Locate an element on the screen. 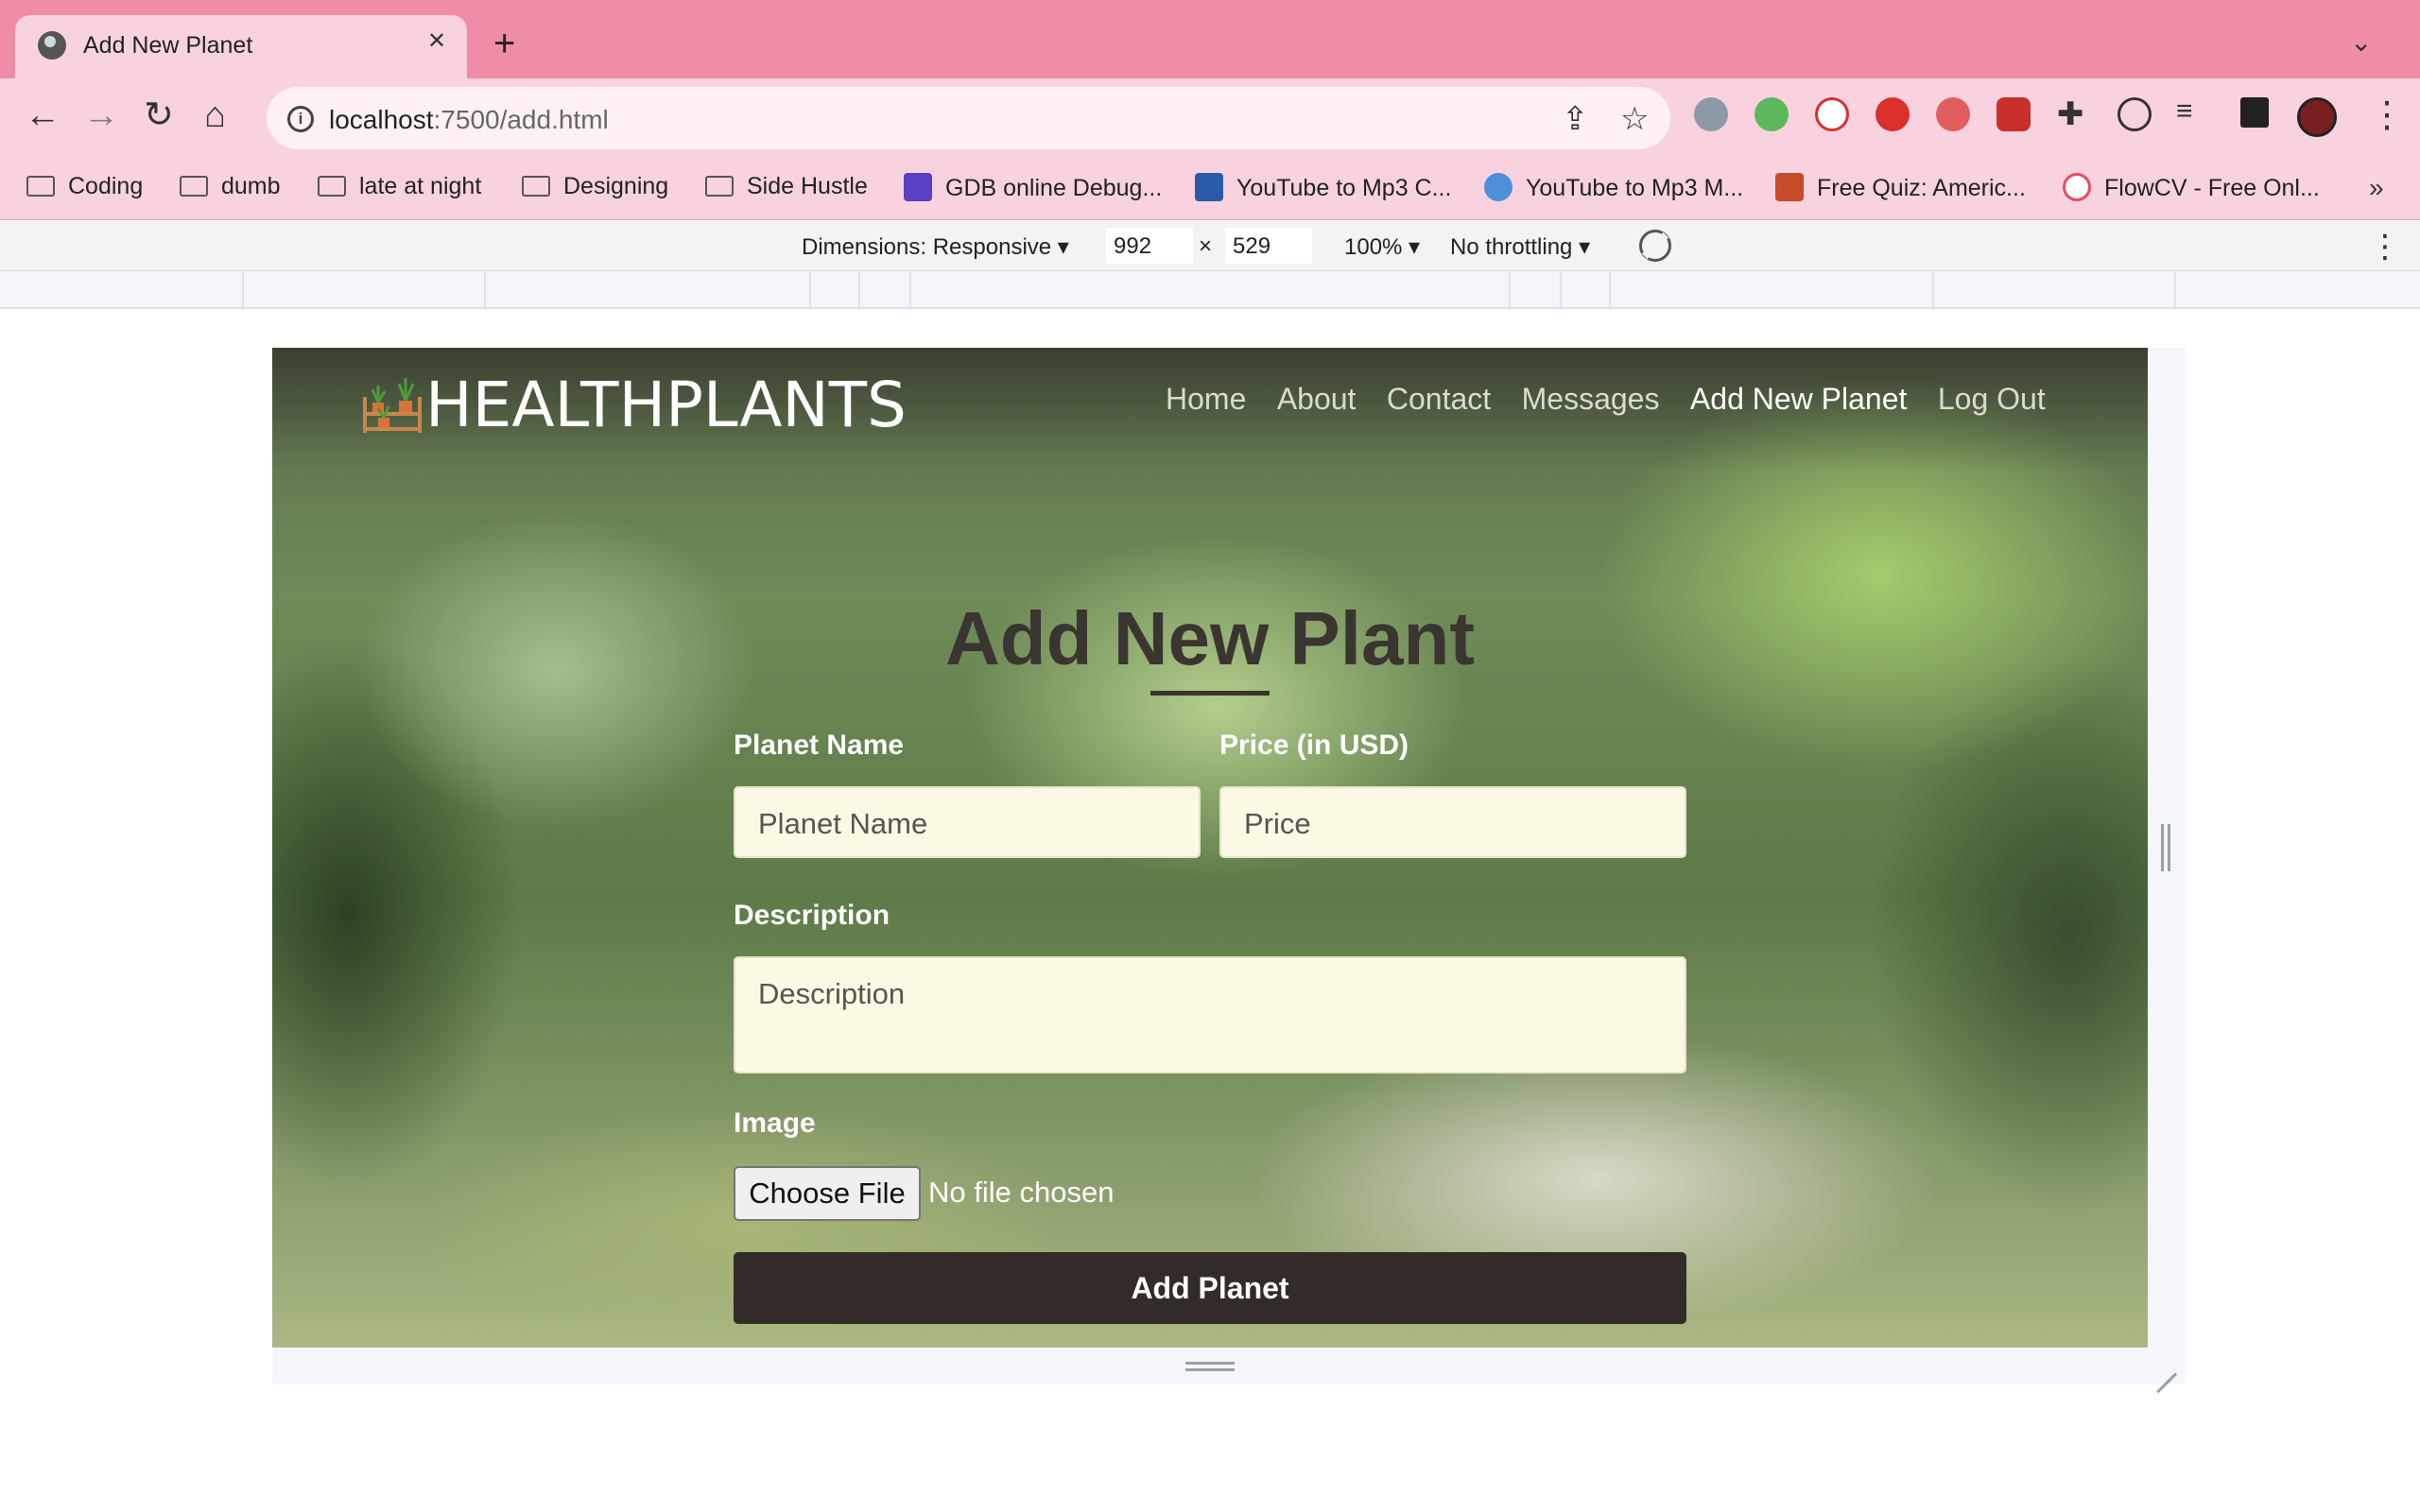 The width and height of the screenshot is (2420, 1512). page-title: Add New Plant is located at coordinates (1210, 638).